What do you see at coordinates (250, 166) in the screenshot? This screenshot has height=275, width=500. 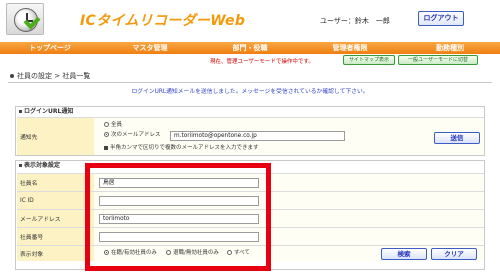 I see `panel-title-filter: 表示対象設定` at bounding box center [250, 166].